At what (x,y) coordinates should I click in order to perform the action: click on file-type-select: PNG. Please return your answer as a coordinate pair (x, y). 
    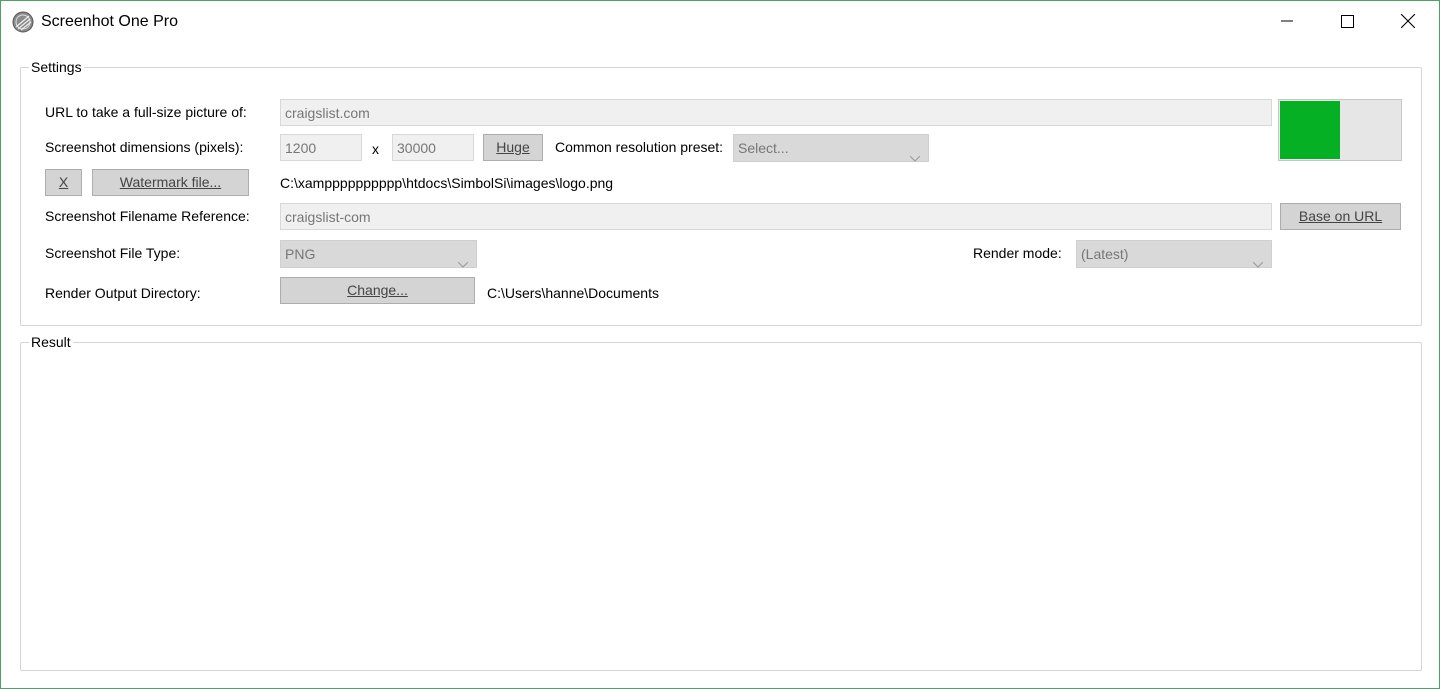
    Looking at the image, I should click on (378, 254).